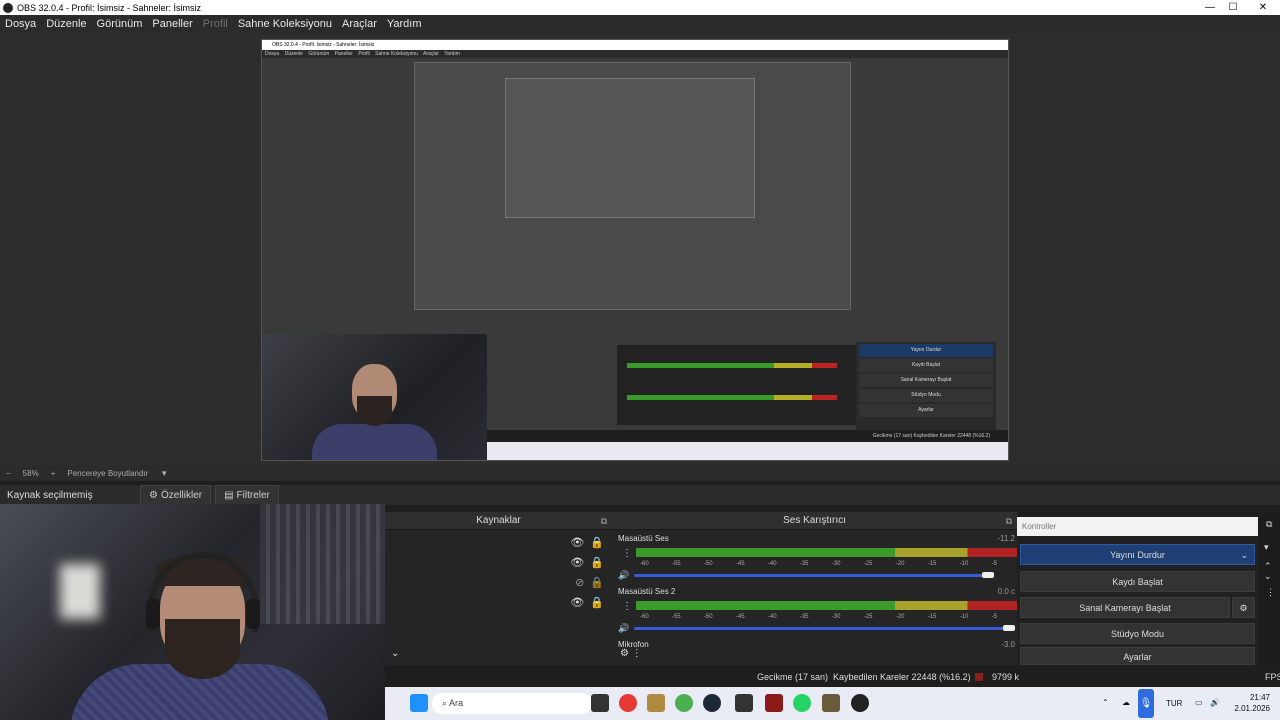 This screenshot has width=1280, height=720. What do you see at coordinates (1105, 702) in the screenshot?
I see `chevron-up-icon: ⌃` at bounding box center [1105, 702].